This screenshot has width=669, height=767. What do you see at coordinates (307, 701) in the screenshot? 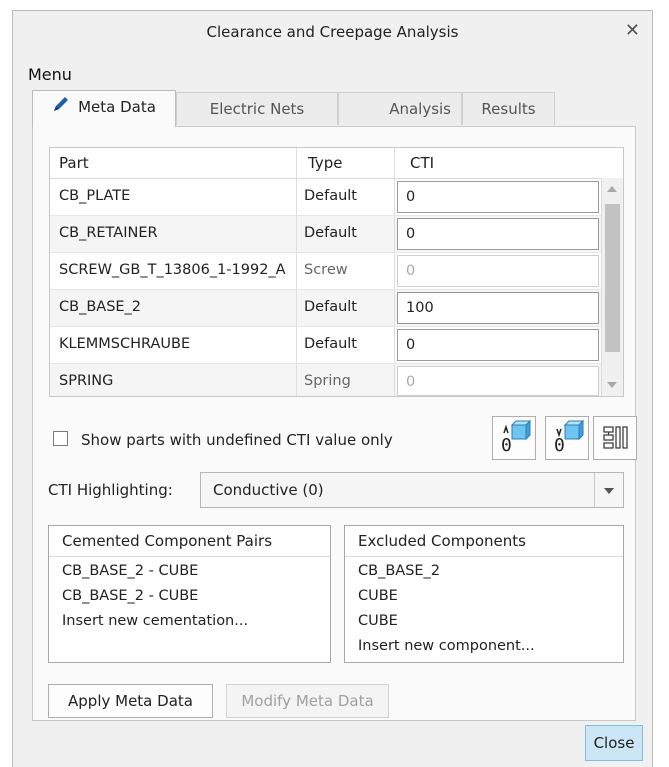
I see `modify-meta-data-button: Modify Meta Data` at bounding box center [307, 701].